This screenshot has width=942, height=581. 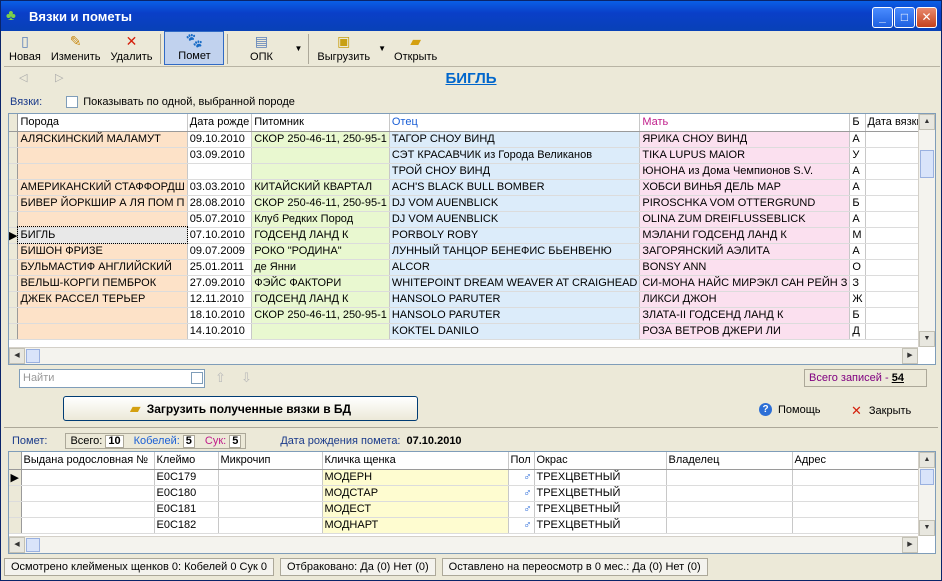 I want to click on table-cell: ЗЛАТА-II ГОДСЕНД ЛАНД К, so click(x=745, y=315).